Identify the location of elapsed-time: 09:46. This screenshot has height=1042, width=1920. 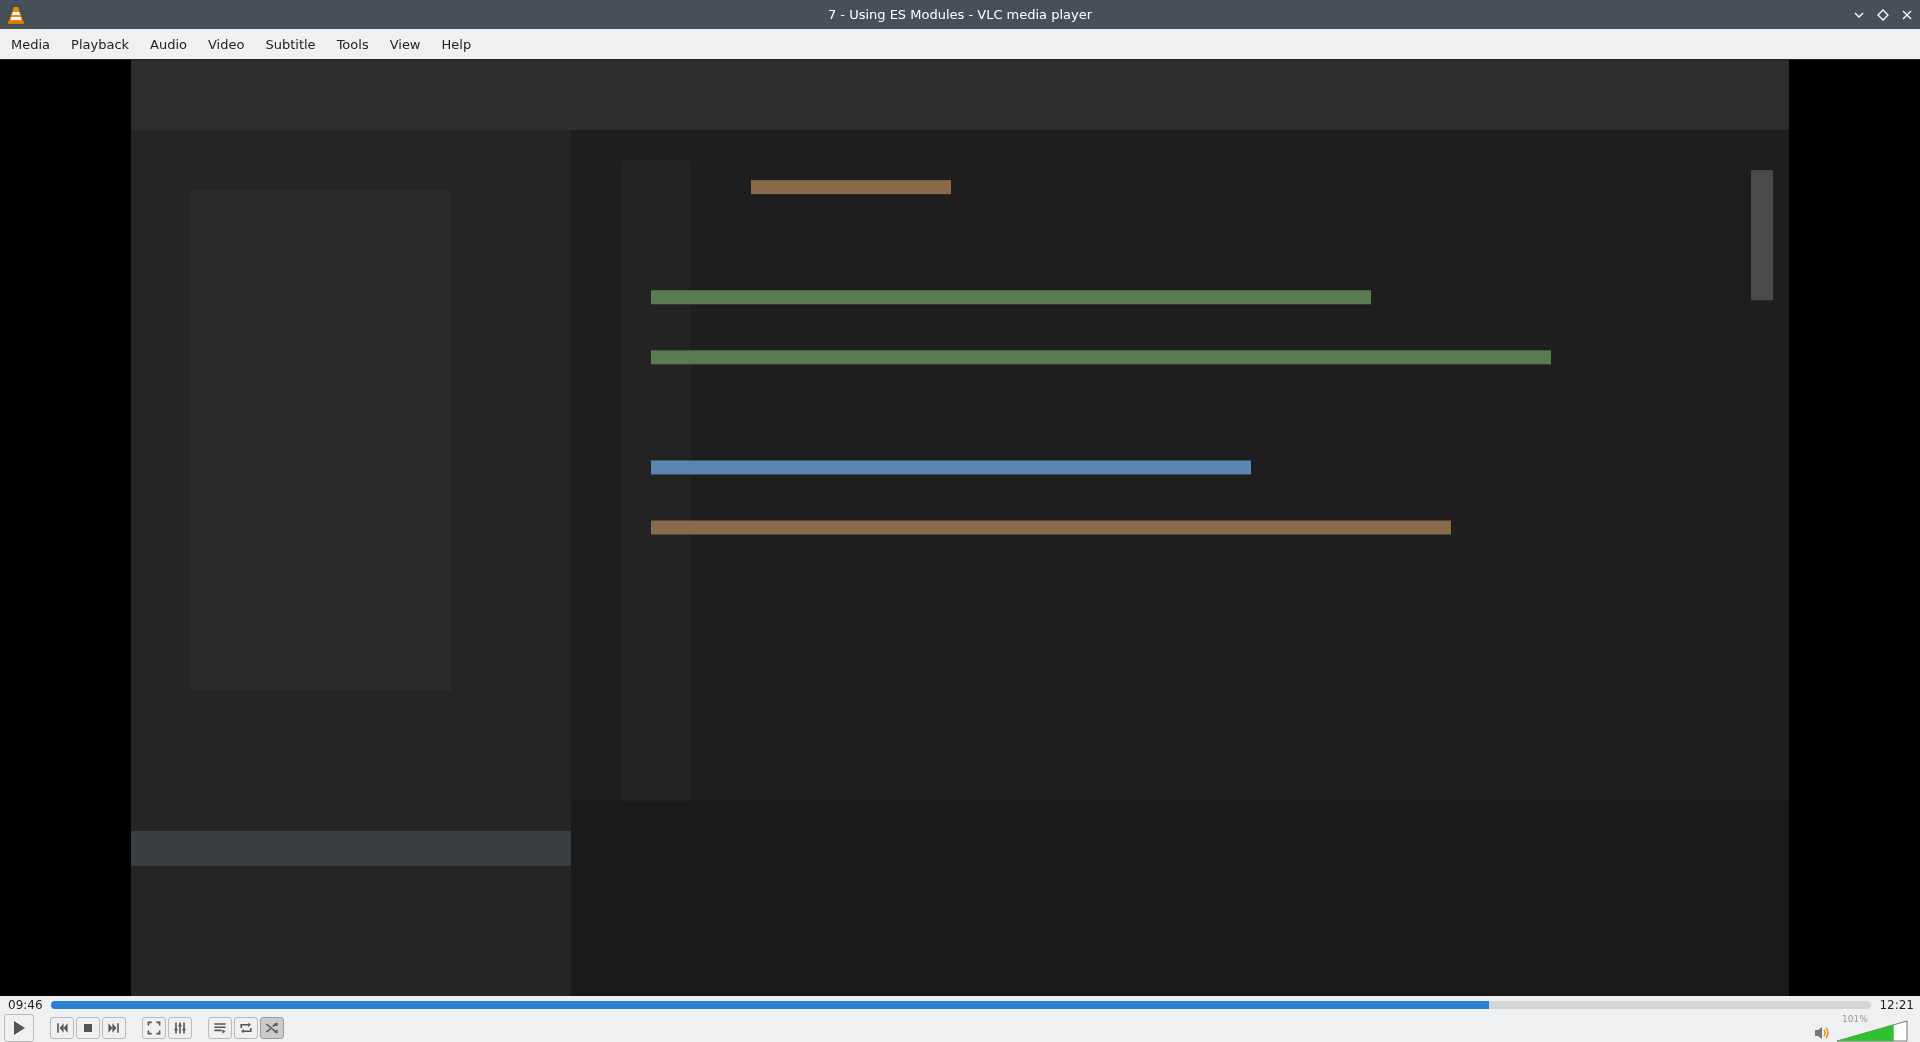
(25, 1004).